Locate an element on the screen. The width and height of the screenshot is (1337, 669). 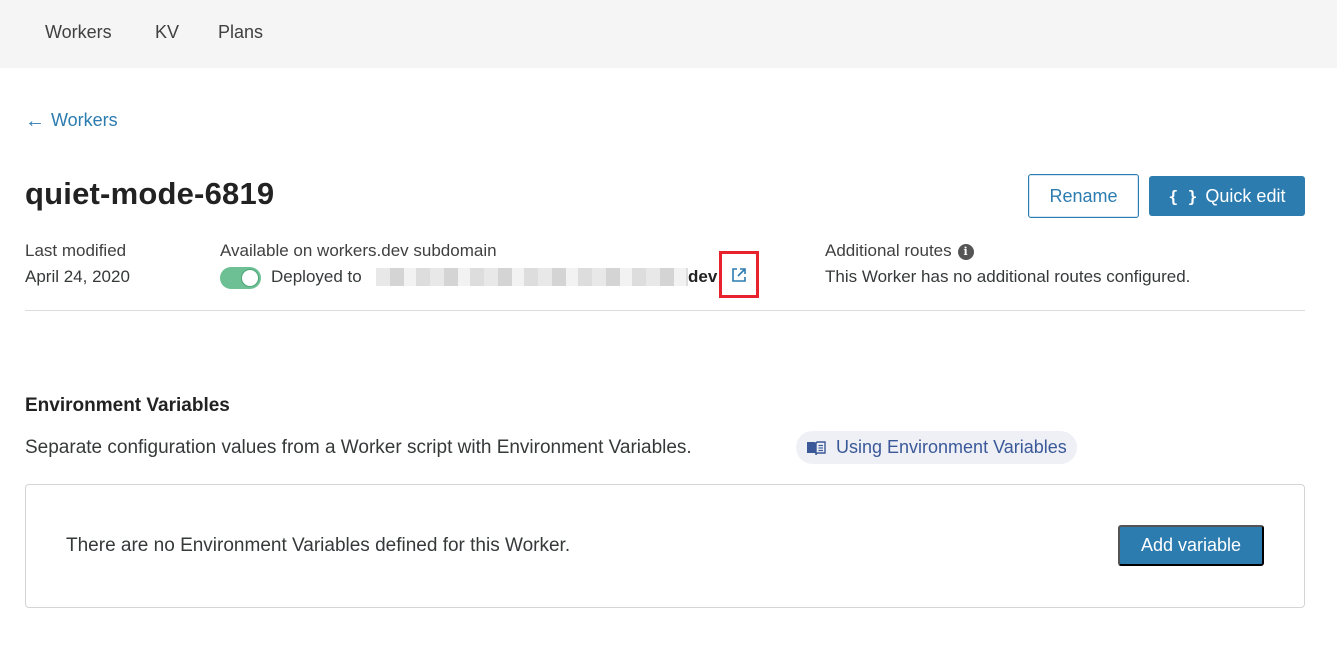
quick-edit-button: { } Quick edit is located at coordinates (1227, 196).